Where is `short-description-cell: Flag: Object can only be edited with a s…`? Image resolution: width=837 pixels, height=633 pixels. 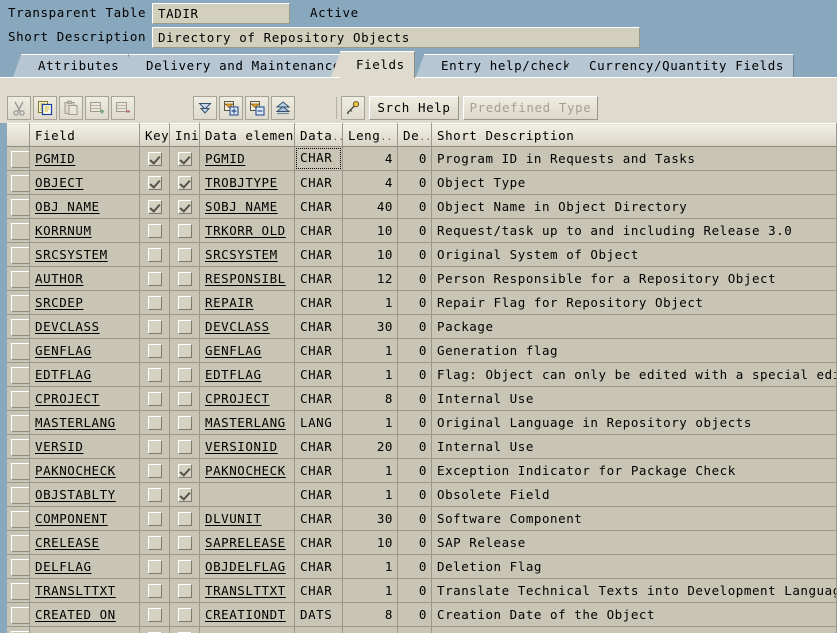
short-description-cell: Flag: Object can only be edited with a s… is located at coordinates (634, 375).